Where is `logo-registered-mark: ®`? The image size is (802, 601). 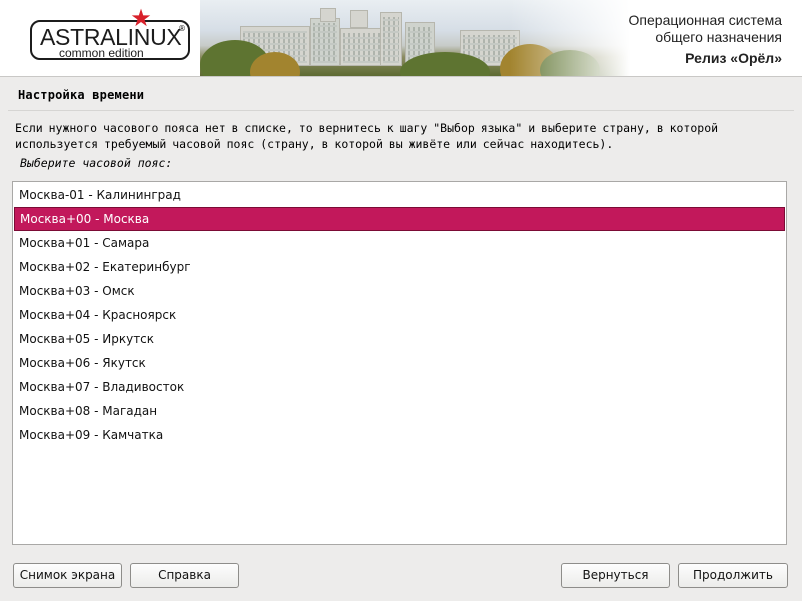 logo-registered-mark: ® is located at coordinates (182, 28).